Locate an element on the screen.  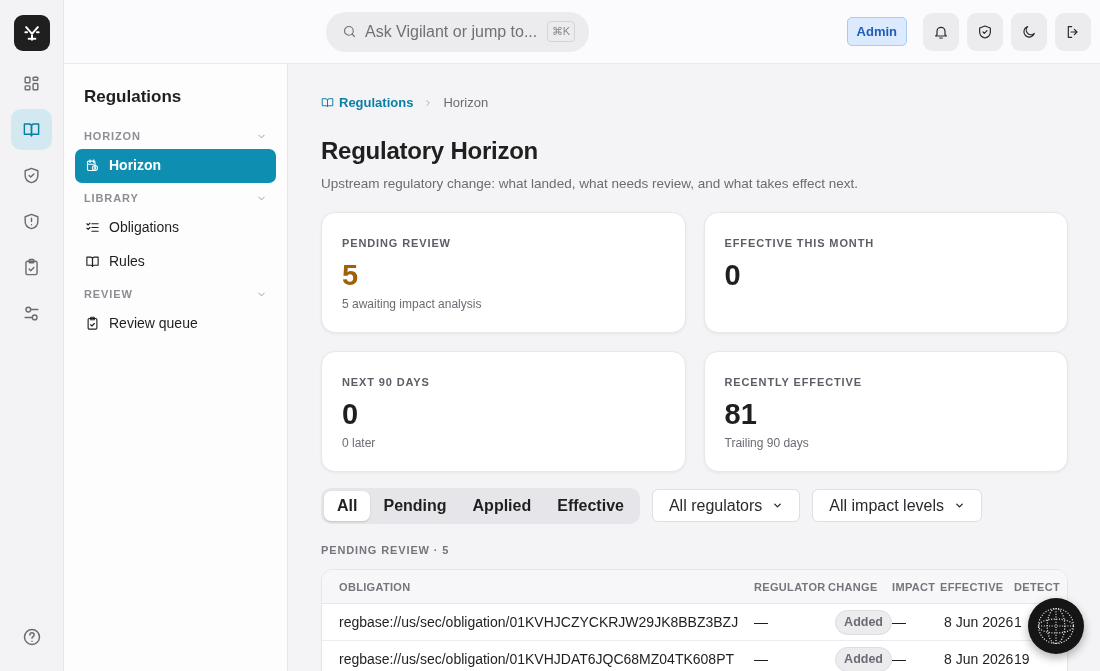
app-logo is located at coordinates (31, 33).